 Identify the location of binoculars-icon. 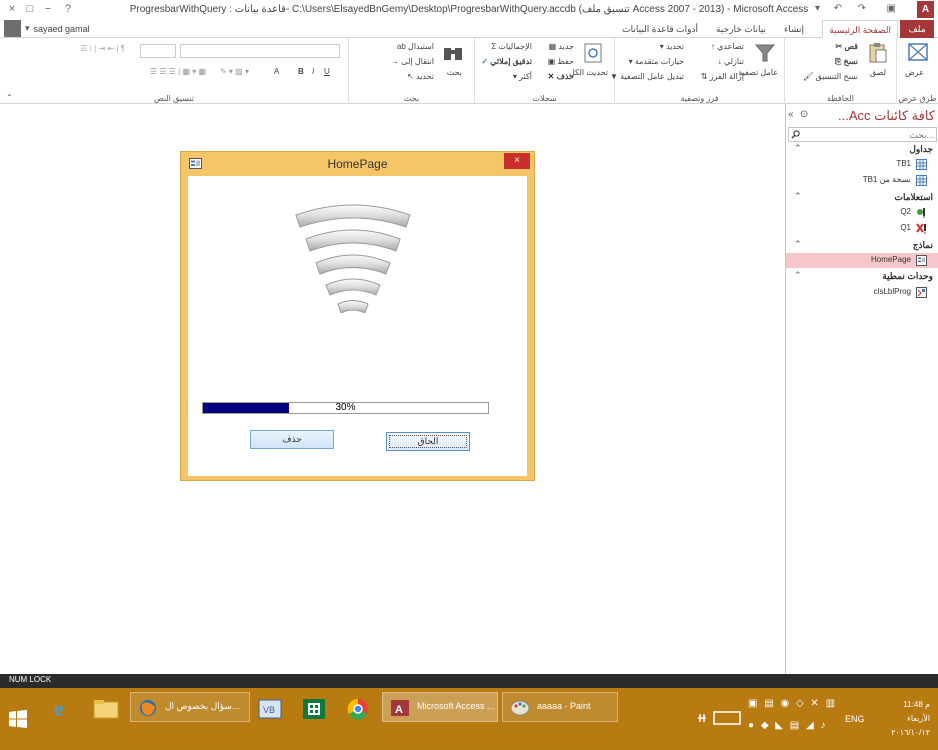
(453, 54).